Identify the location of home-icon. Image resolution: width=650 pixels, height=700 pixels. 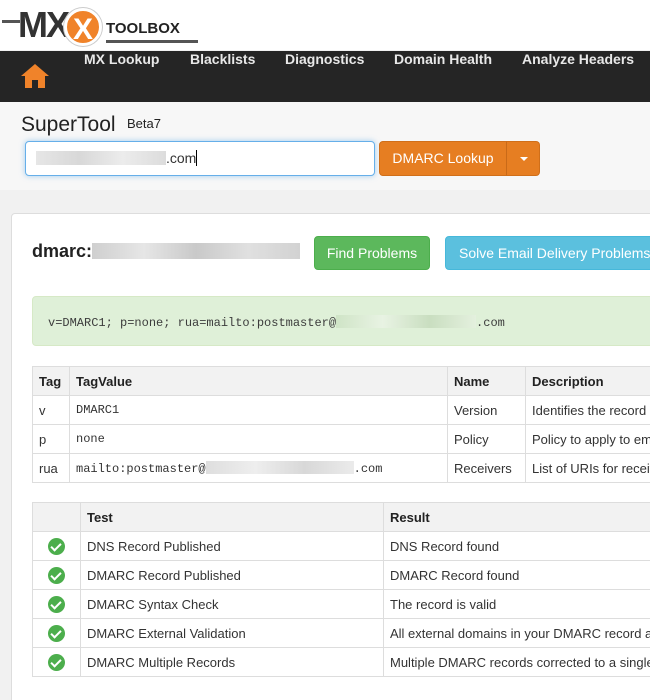
(35, 76).